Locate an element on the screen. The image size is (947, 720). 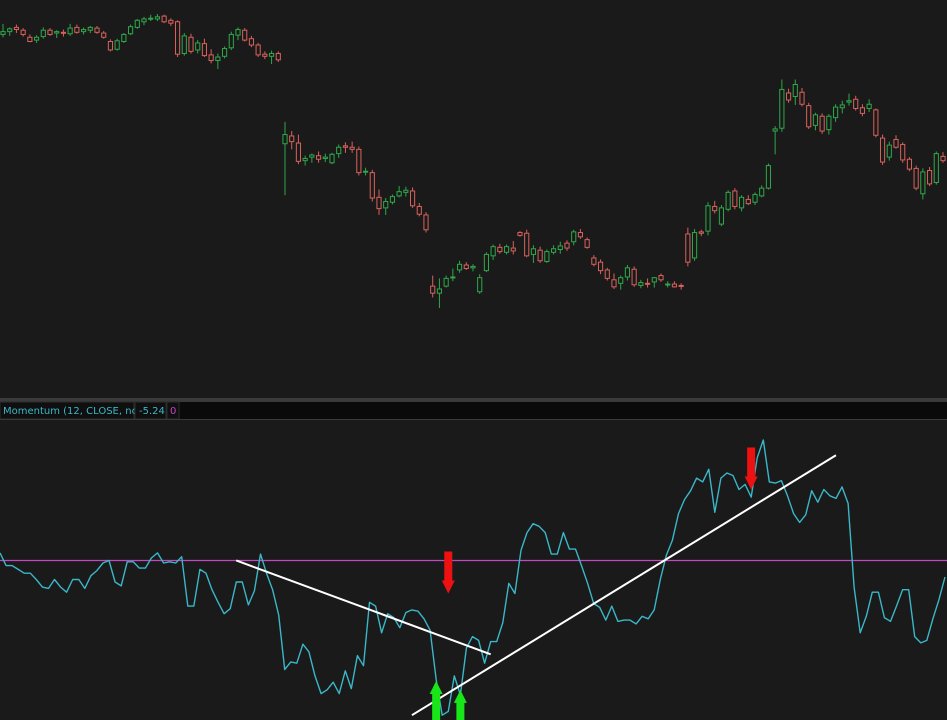
indicator-value: -5.24 is located at coordinates (152, 411).